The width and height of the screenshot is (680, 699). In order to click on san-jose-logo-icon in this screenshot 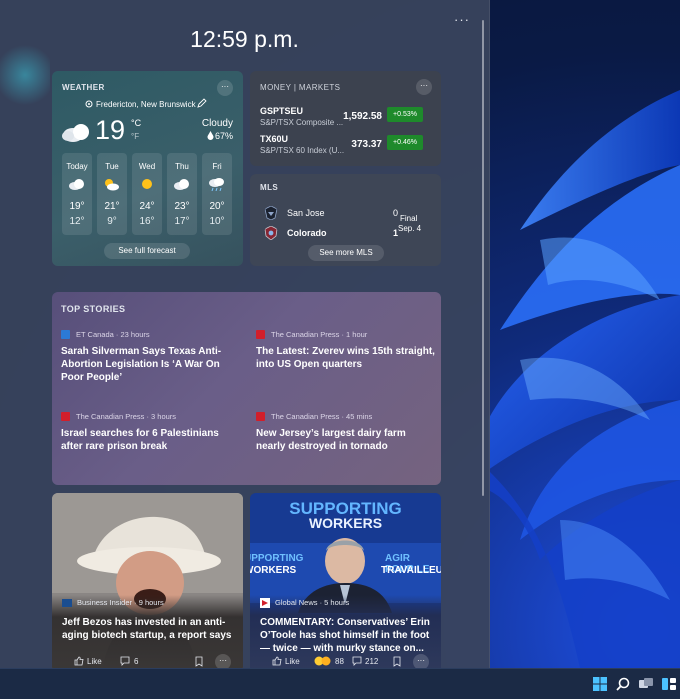, I will do `click(271, 213)`.